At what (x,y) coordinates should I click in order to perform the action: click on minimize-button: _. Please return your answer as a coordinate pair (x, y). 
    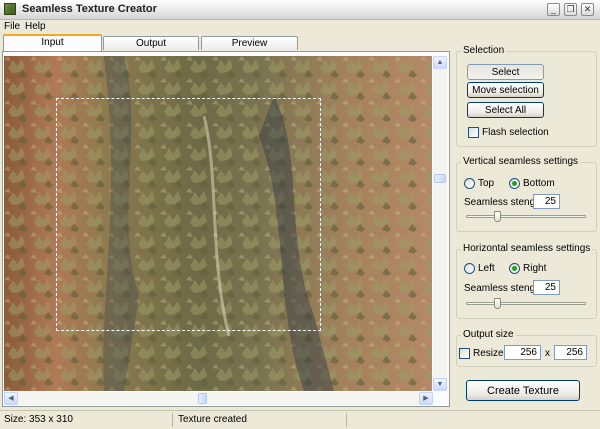
    Looking at the image, I should click on (553, 9).